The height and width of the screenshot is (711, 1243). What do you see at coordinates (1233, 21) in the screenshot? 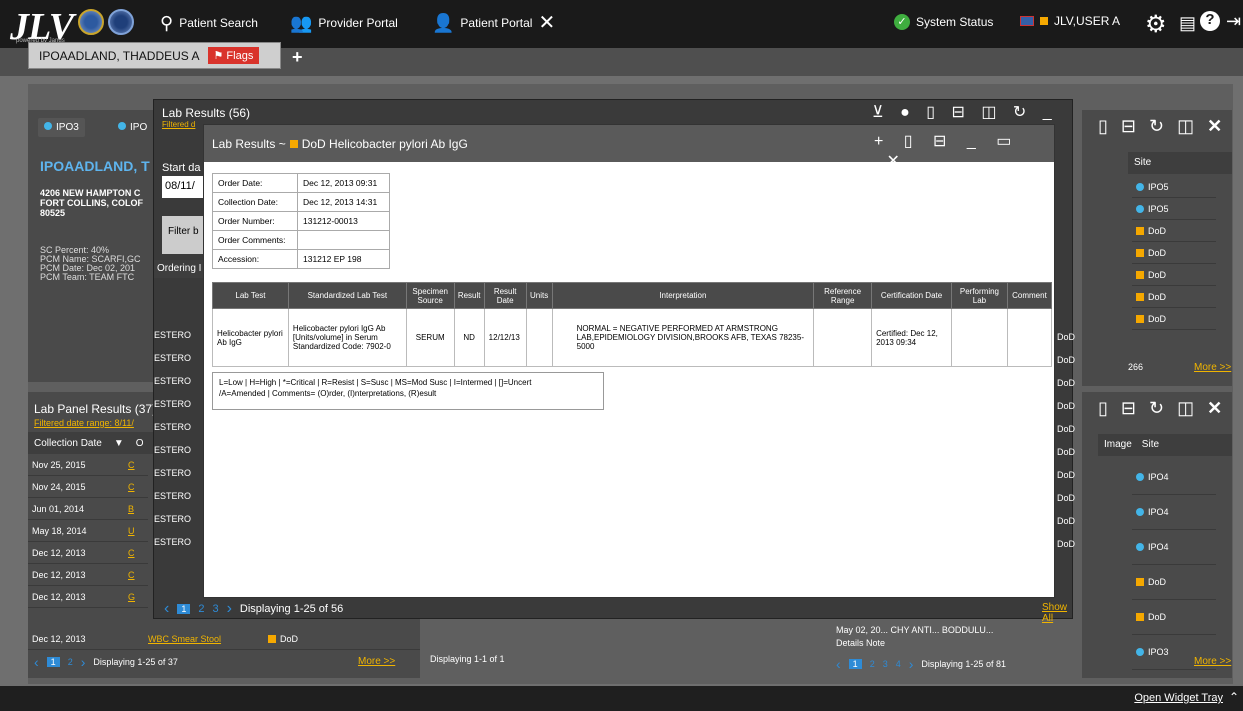
I see `logout-icon: ⇥` at bounding box center [1233, 21].